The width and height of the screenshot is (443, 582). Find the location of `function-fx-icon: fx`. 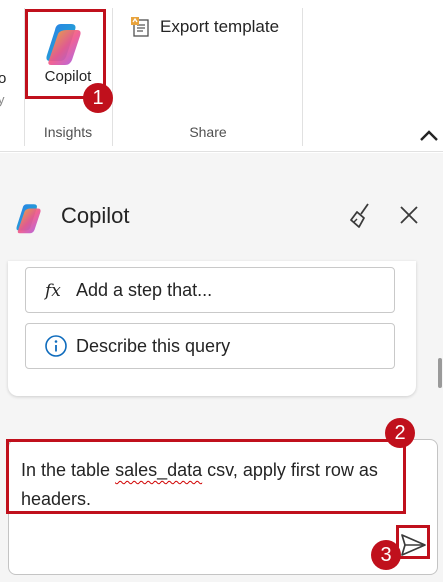

function-fx-icon: fx is located at coordinates (52, 291).